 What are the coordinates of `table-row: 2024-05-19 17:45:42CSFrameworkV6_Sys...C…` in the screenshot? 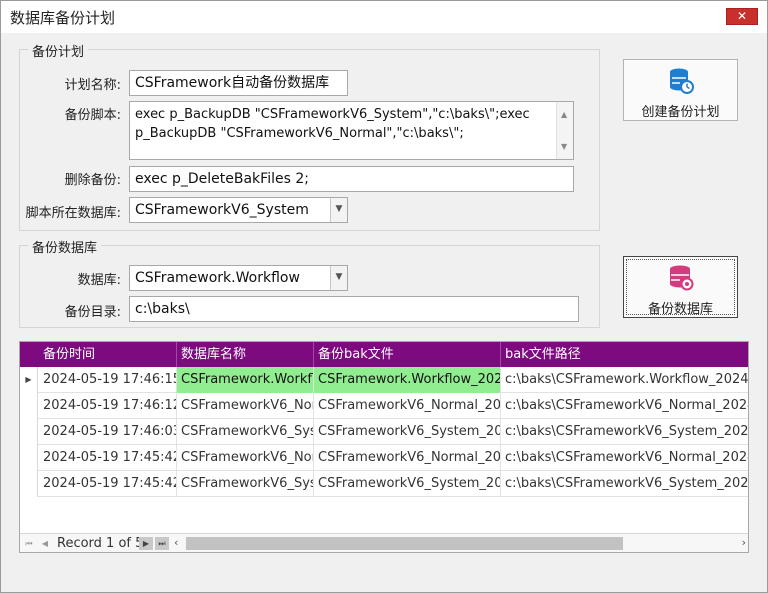 It's located at (384, 484).